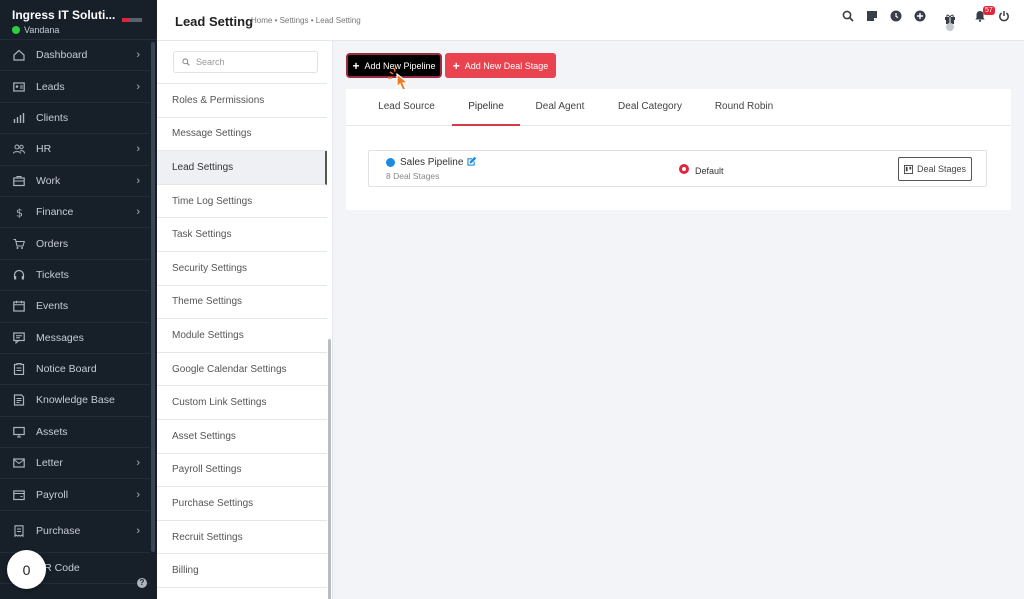 The height and width of the screenshot is (599, 1024). Describe the element at coordinates (19, 212) in the screenshot. I see `dollar-icon: $` at that location.